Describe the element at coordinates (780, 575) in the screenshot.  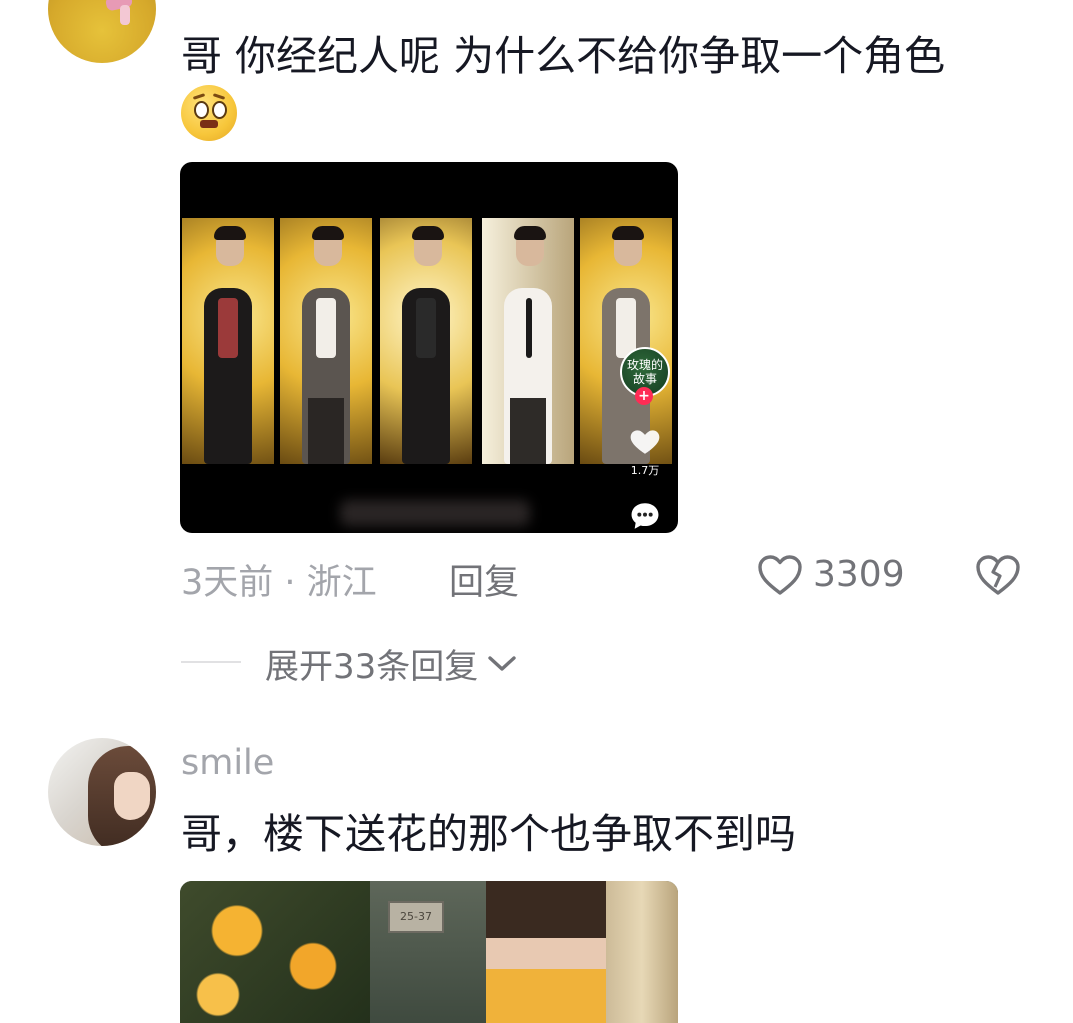
I see `like-heart-icon` at that location.